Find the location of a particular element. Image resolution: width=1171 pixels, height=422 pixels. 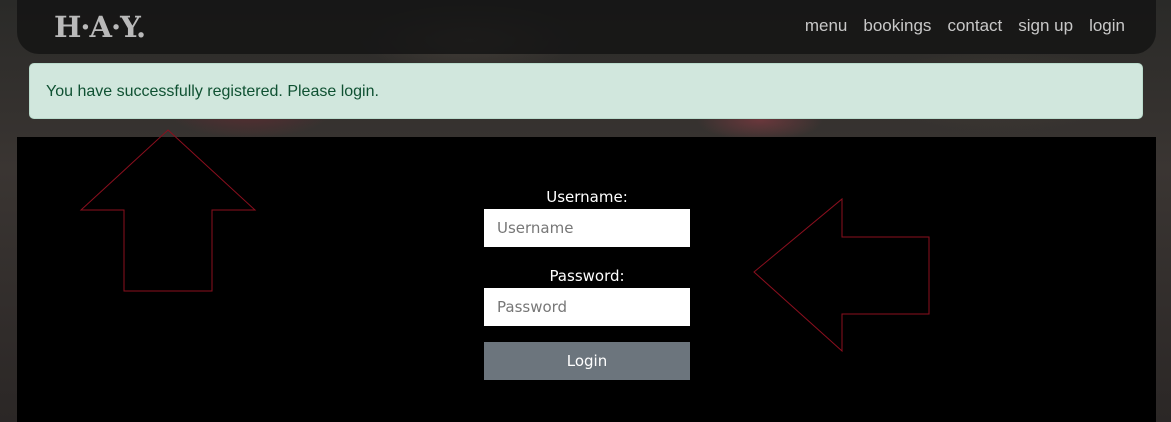

nav-link-sign-up: sign up is located at coordinates (1045, 26).